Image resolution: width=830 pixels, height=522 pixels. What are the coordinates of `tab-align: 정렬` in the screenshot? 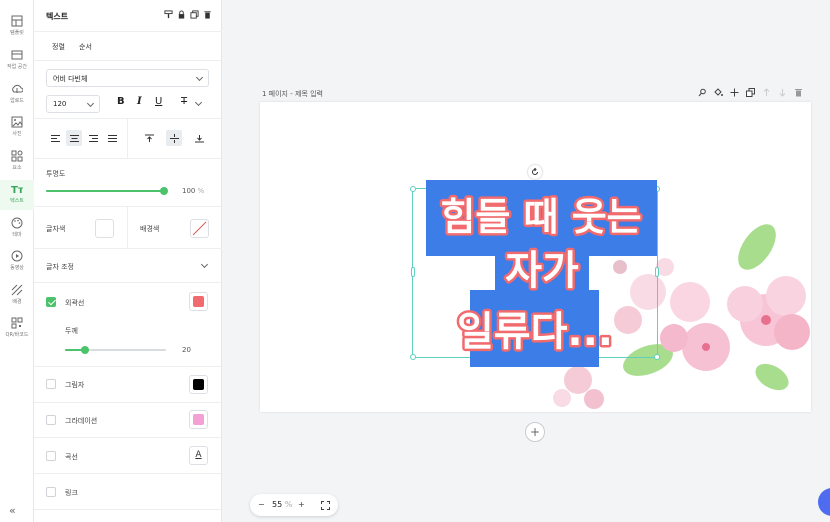 It's located at (58, 47).